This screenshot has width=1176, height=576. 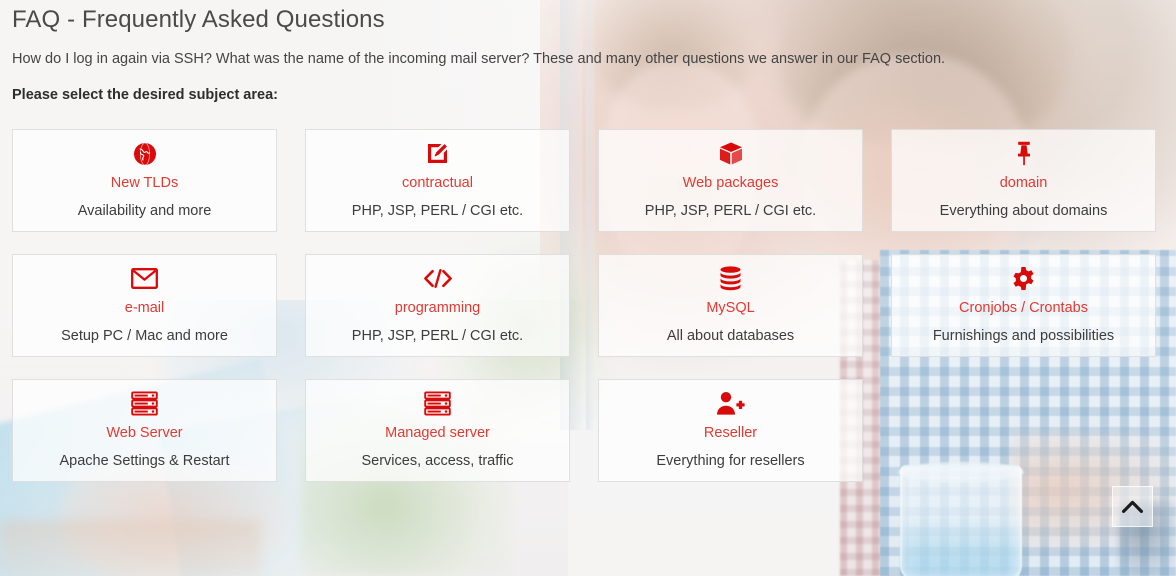 I want to click on subject-card: MySQL All about databases, so click(x=730, y=305).